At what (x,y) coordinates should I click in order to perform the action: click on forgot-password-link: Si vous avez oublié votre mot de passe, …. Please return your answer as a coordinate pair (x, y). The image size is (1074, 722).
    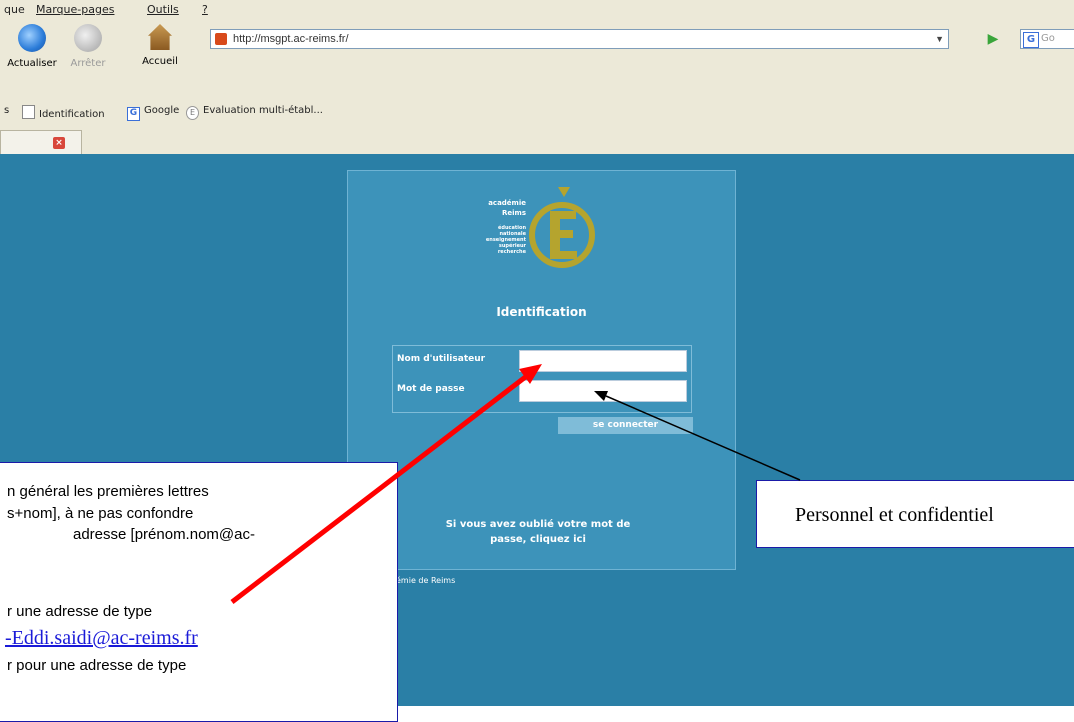
    Looking at the image, I should click on (538, 532).